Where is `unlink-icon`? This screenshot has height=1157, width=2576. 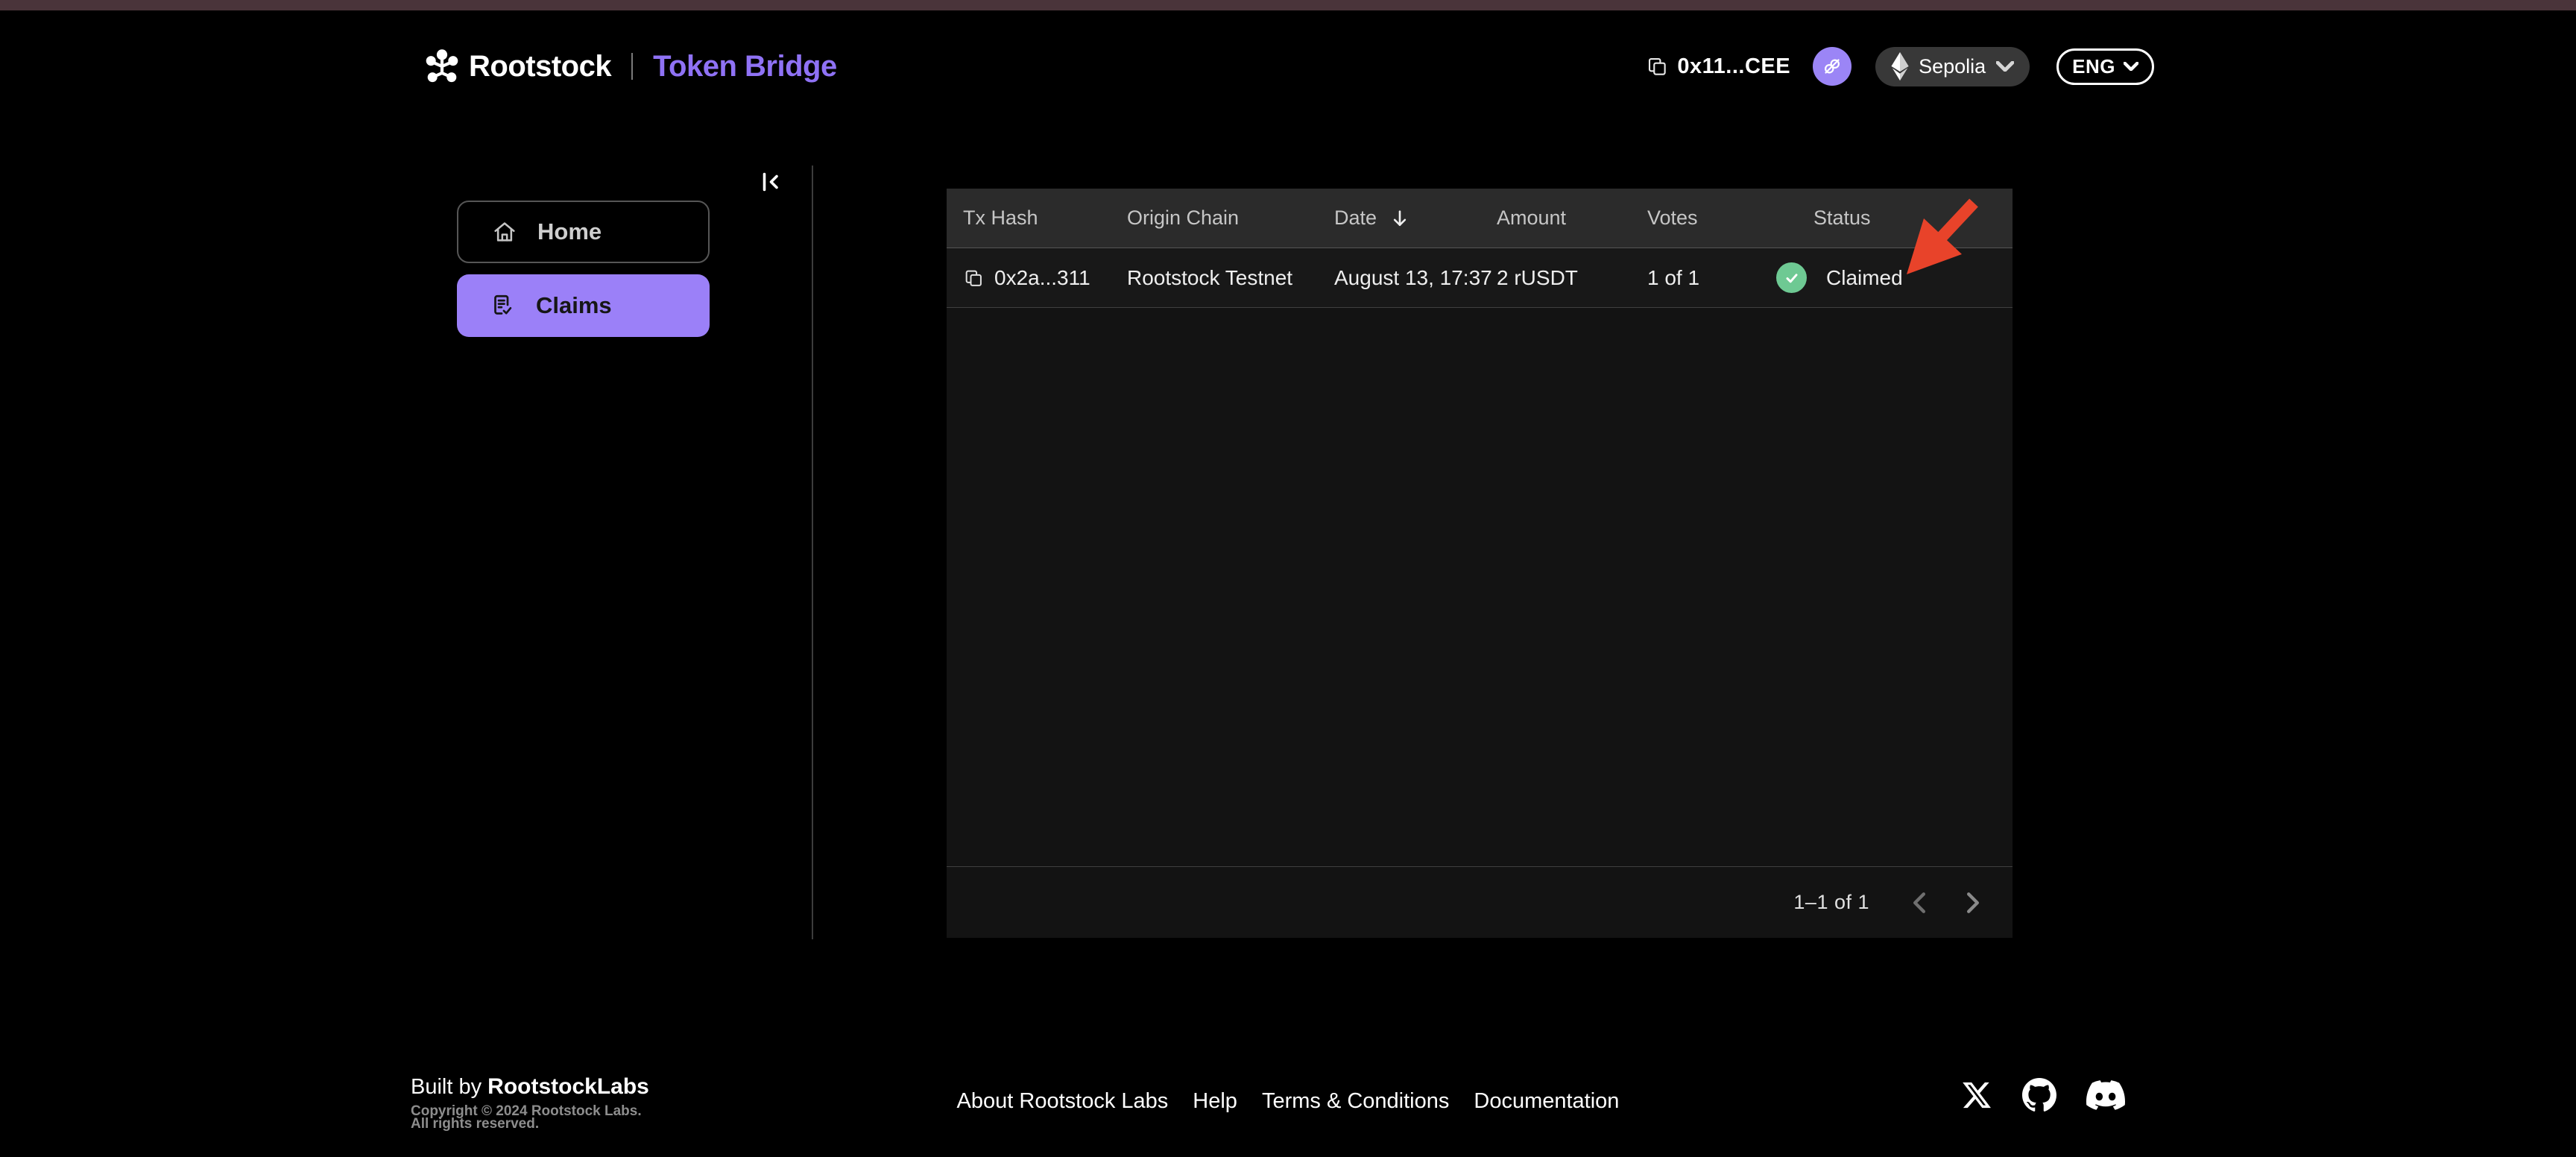
unlink-icon is located at coordinates (1833, 66).